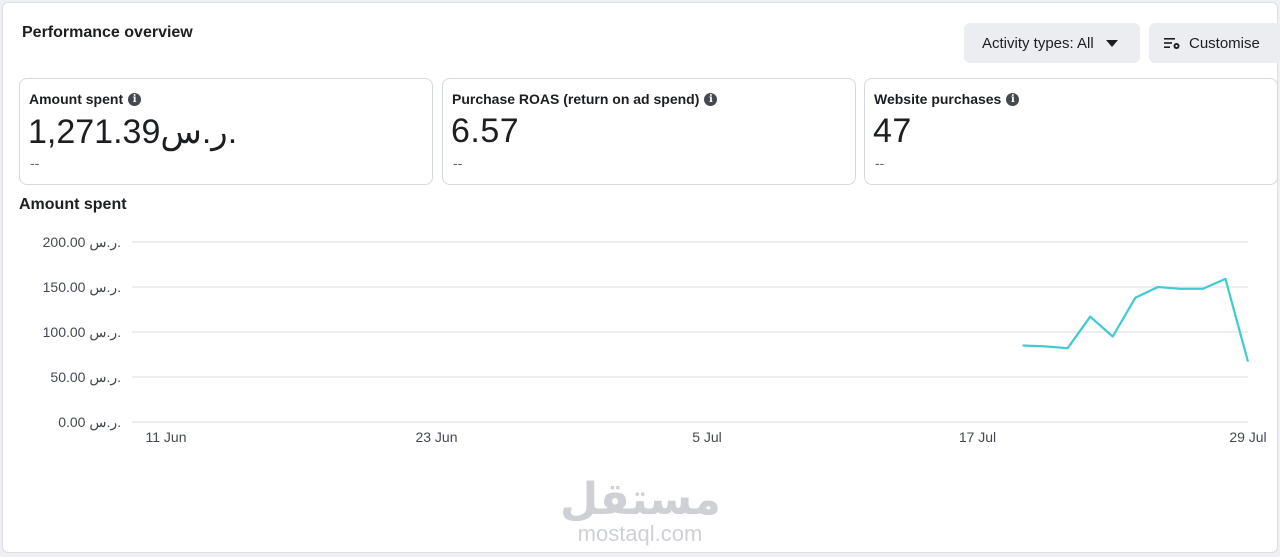  Describe the element at coordinates (640, 533) in the screenshot. I see `watermark-latin: mostaql.com` at that location.